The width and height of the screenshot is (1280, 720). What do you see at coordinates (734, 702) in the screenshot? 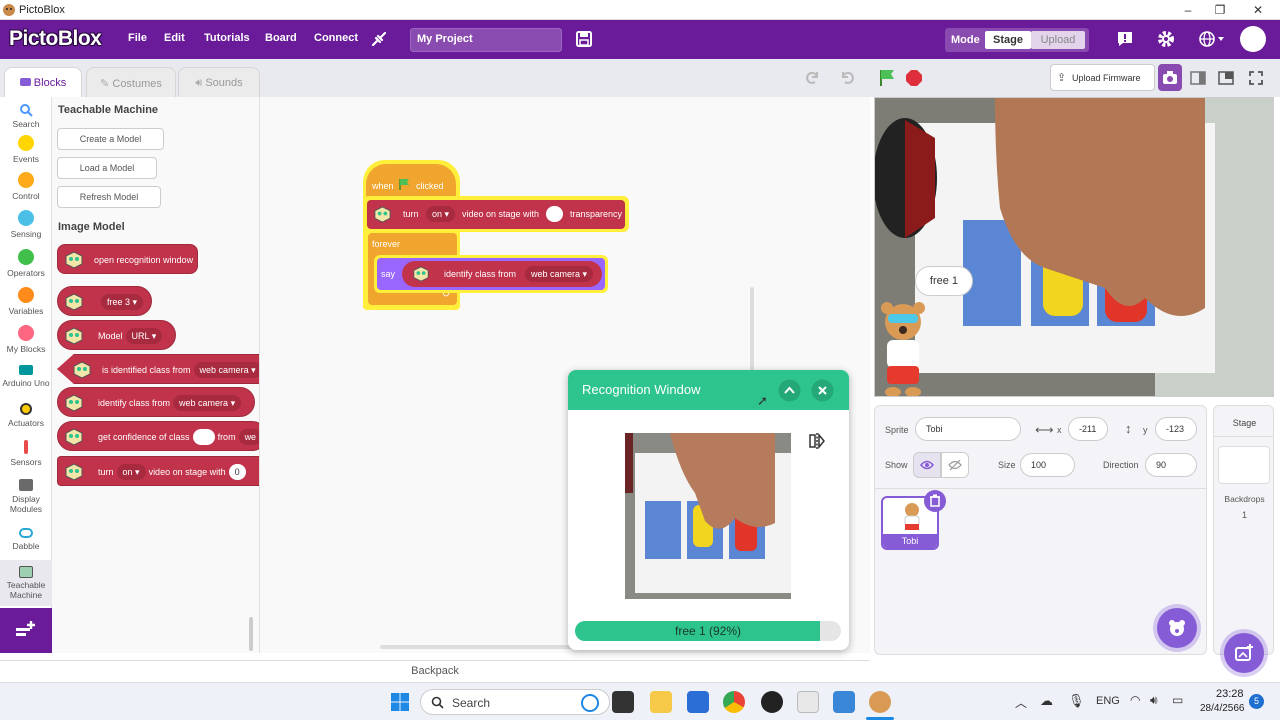
I see `chrome-icon` at bounding box center [734, 702].